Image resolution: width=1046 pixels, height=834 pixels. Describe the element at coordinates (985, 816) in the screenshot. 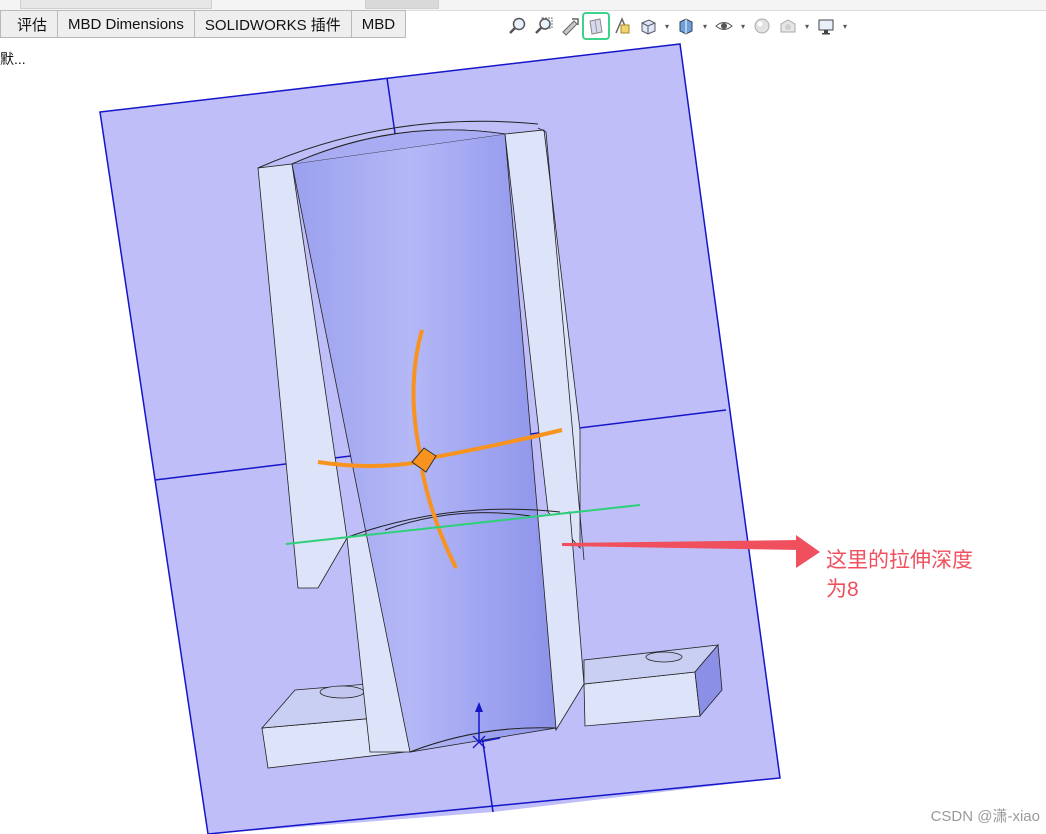

I see `watermark: CSDN @潇-xiao` at that location.